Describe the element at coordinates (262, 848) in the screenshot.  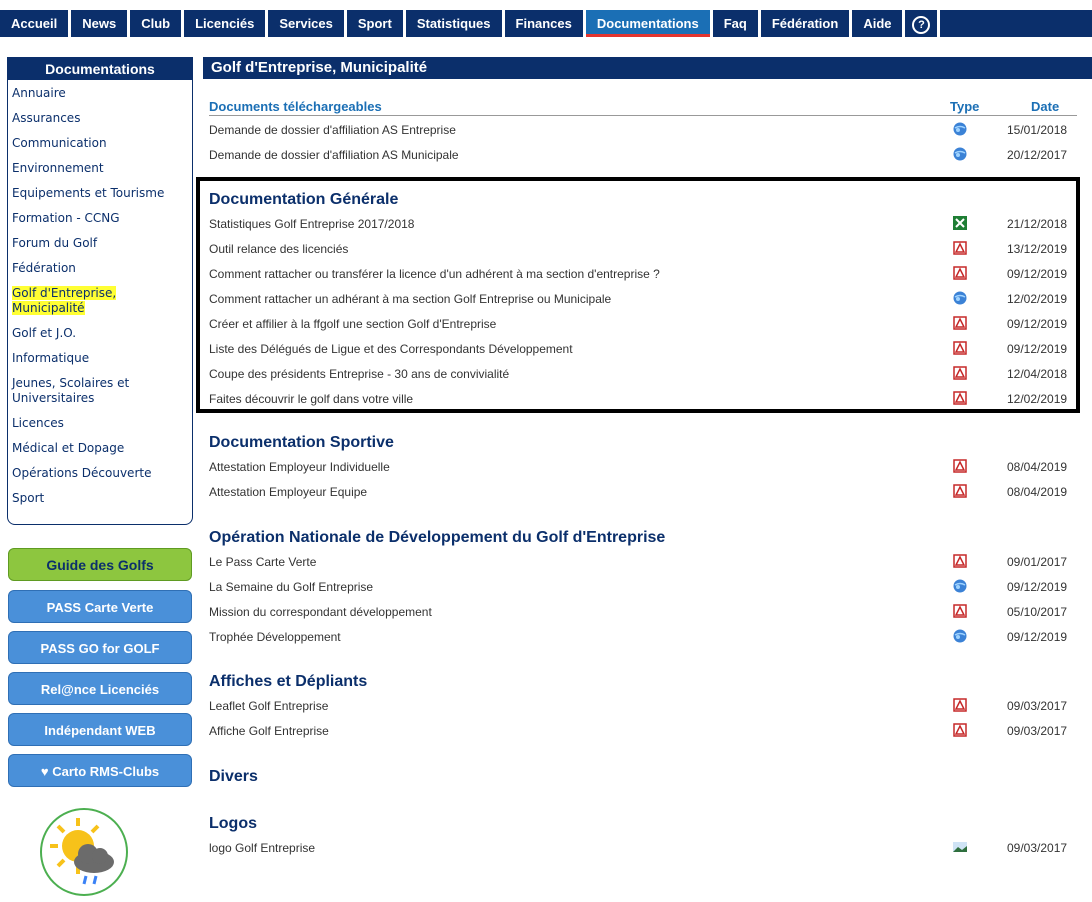
I see `document-link: logo Golf Entreprise` at that location.